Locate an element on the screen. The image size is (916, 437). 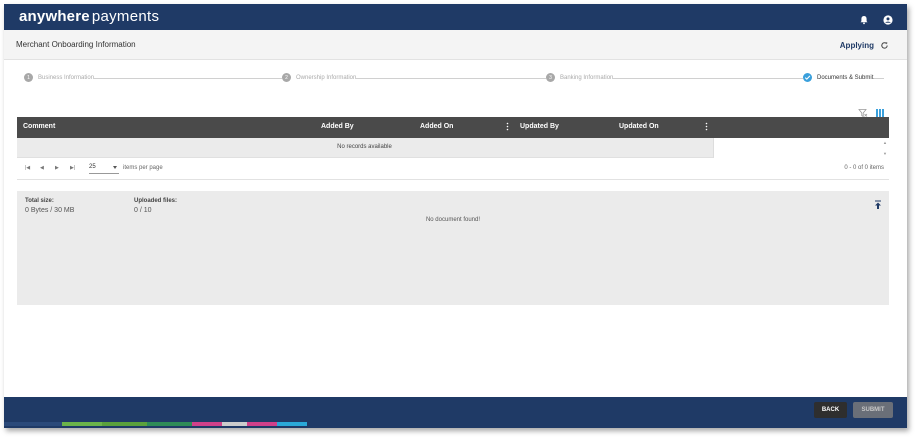
user-circle-icon is located at coordinates (888, 18).